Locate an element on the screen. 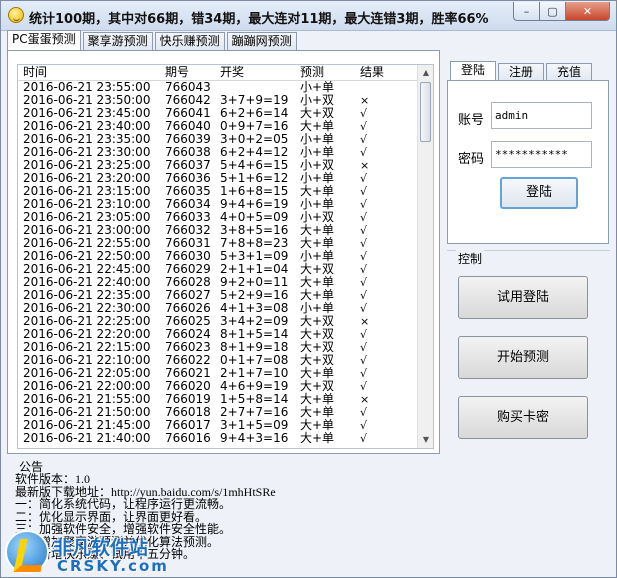 The image size is (617, 578). tab-login: 登陆 is located at coordinates (473, 71).